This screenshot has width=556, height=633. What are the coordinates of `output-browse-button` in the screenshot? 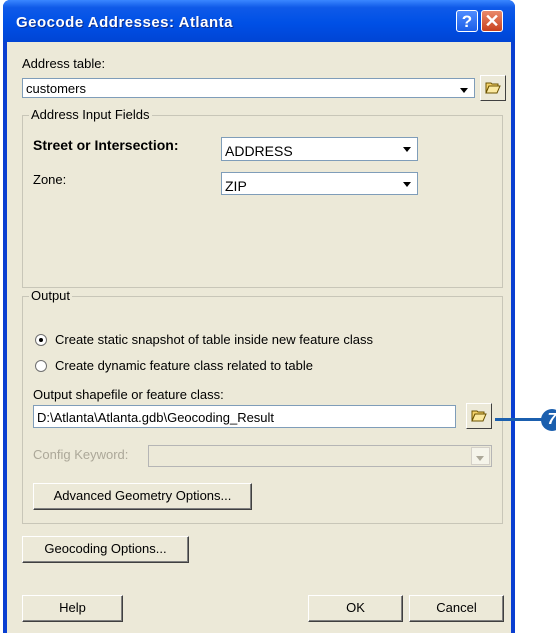 It's located at (479, 416).